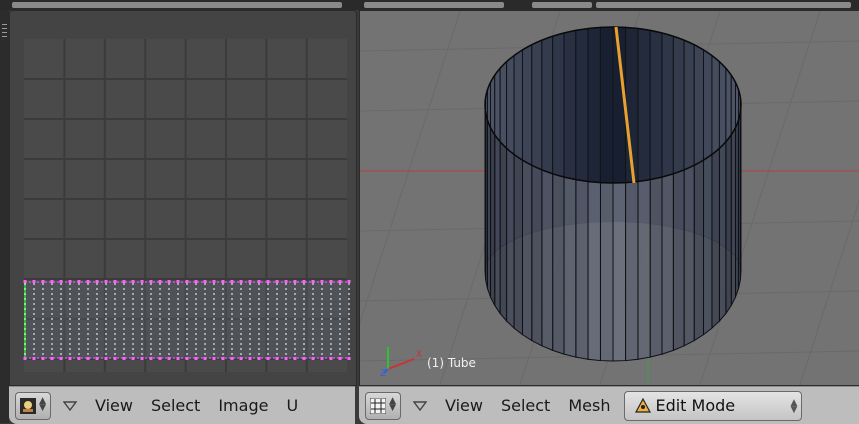  What do you see at coordinates (114, 405) in the screenshot?
I see `uv-menu-view: View` at bounding box center [114, 405].